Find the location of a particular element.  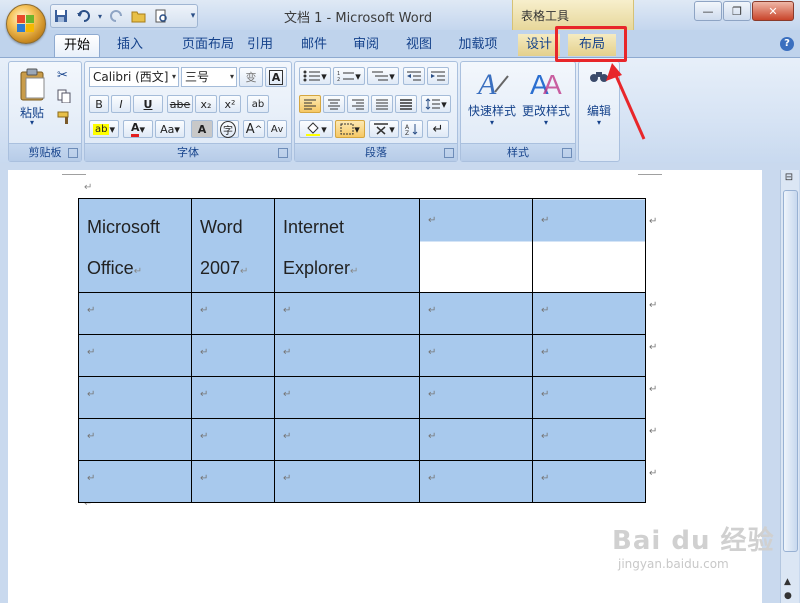

tab-mailings: 邮件 is located at coordinates (314, 45).